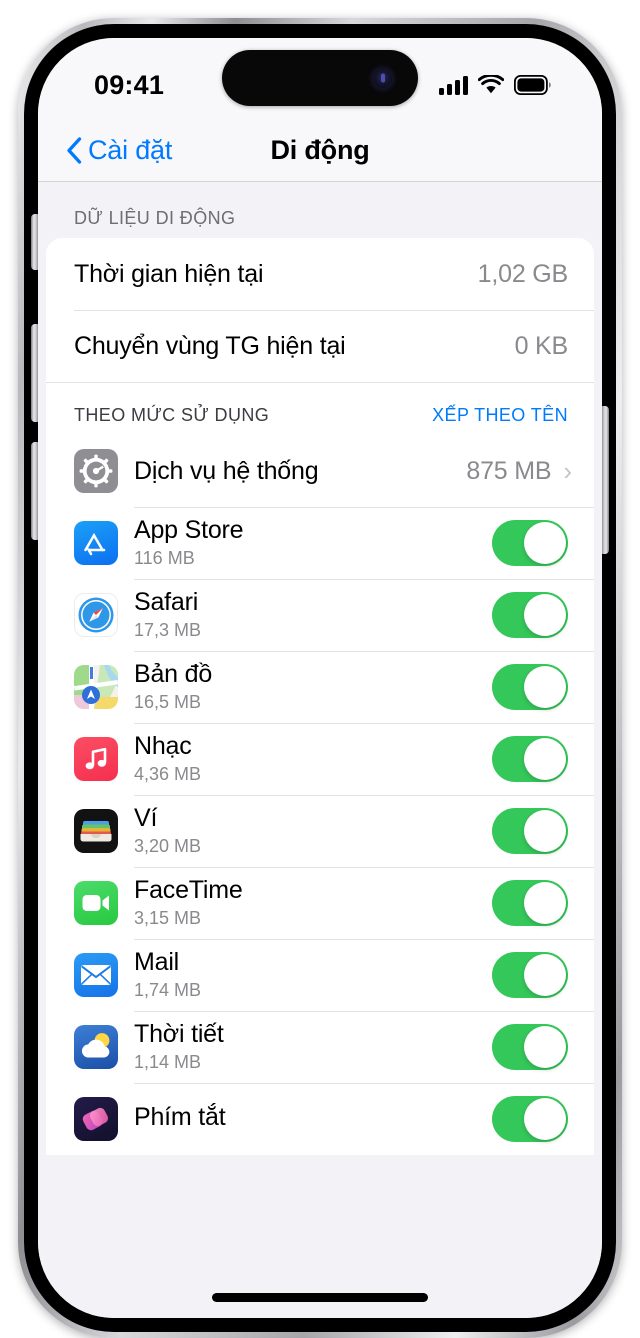  What do you see at coordinates (96, 1119) in the screenshot?
I see `shortcuts-icon` at bounding box center [96, 1119].